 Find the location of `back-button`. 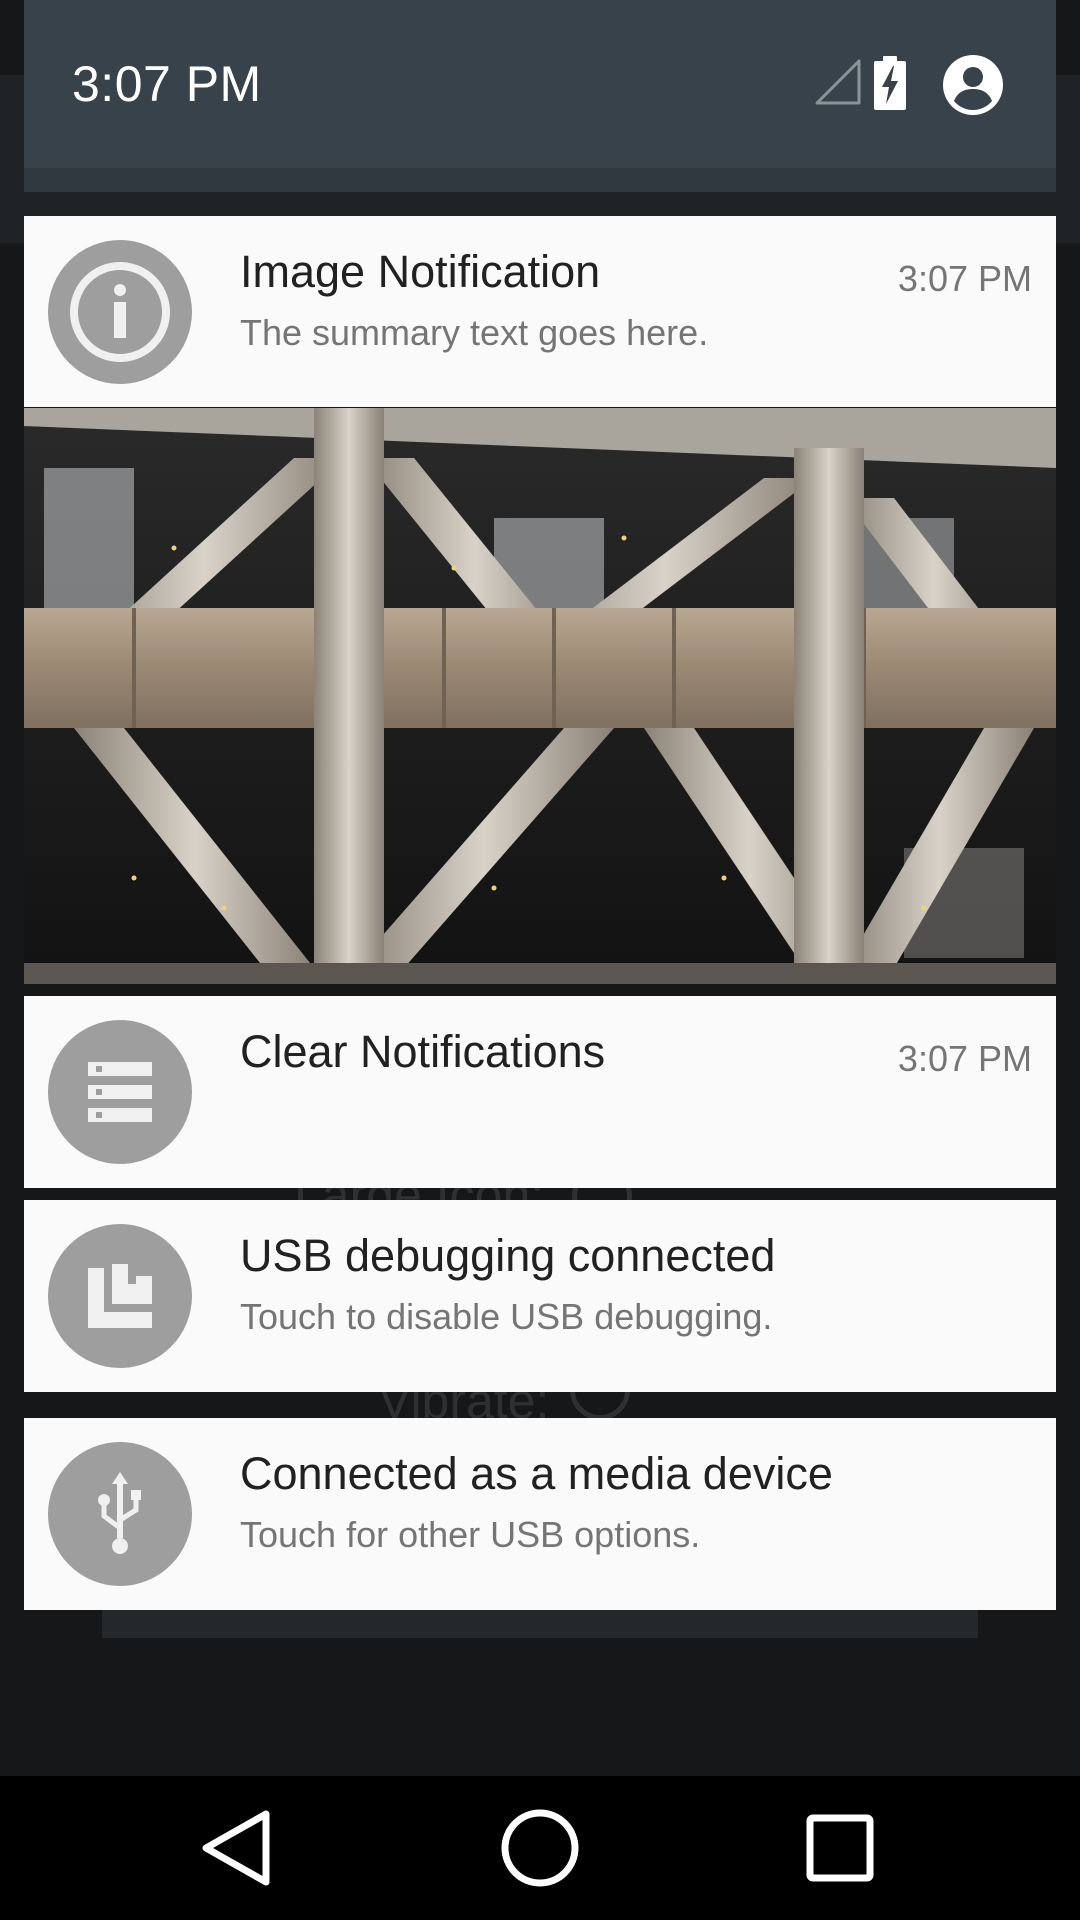

back-button is located at coordinates (238, 1848).